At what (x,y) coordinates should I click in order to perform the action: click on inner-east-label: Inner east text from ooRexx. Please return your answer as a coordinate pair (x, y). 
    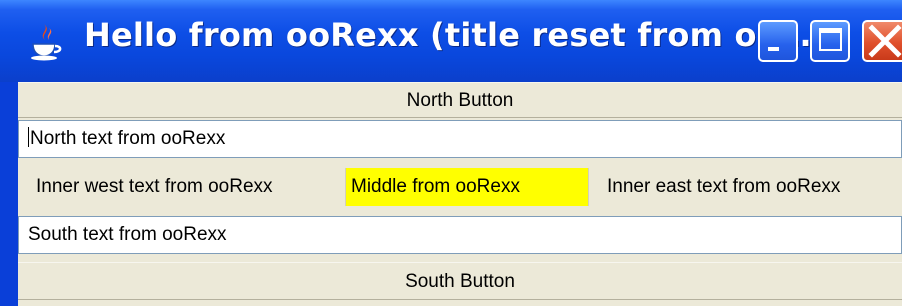
    Looking at the image, I should click on (745, 187).